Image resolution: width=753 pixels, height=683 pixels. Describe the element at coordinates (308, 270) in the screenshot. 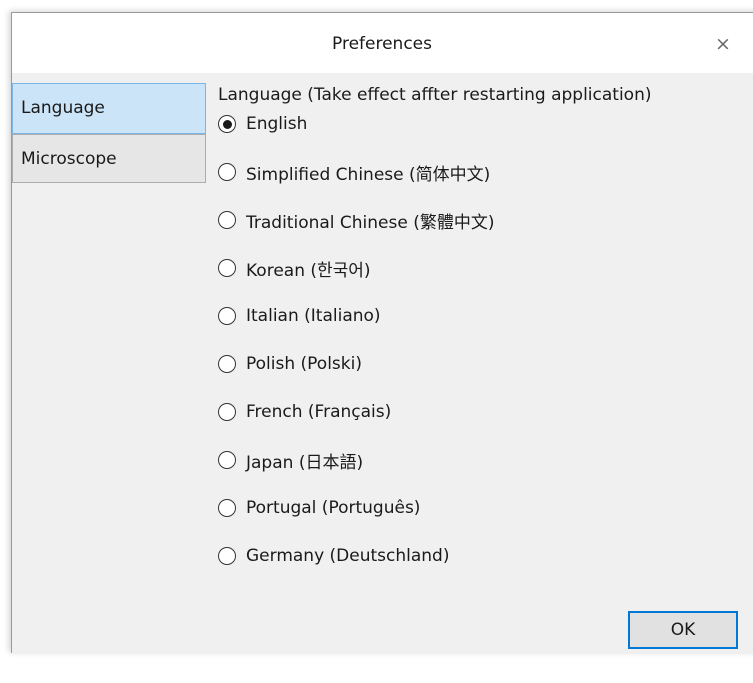

I see `option-label: Korean (한국어)` at that location.